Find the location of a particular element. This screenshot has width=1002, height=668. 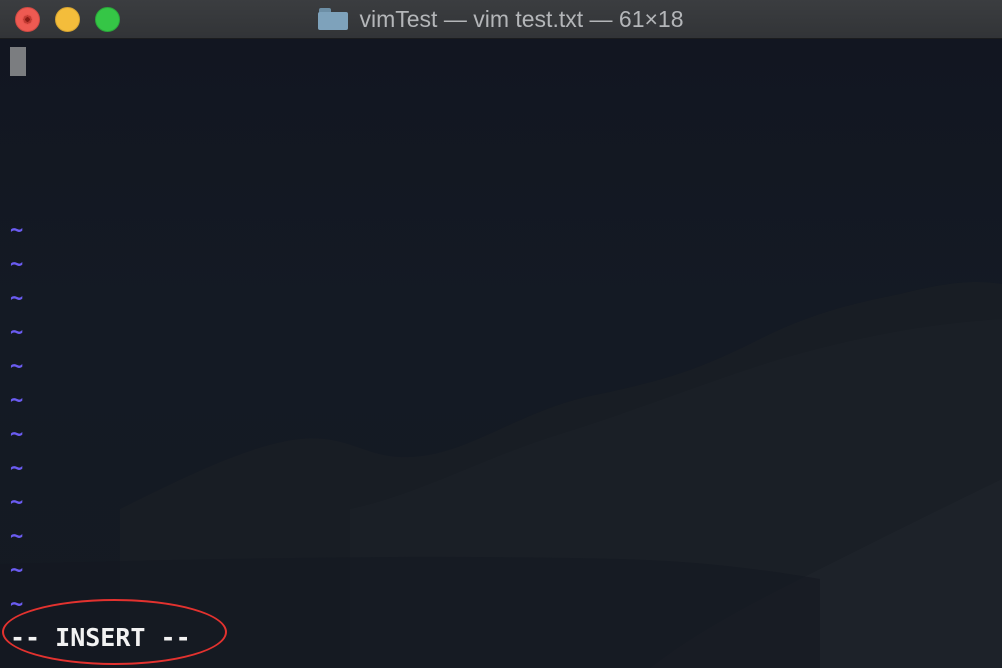

window-title-area: vimTest — vim test.txt — 61×18 is located at coordinates (501, 19).